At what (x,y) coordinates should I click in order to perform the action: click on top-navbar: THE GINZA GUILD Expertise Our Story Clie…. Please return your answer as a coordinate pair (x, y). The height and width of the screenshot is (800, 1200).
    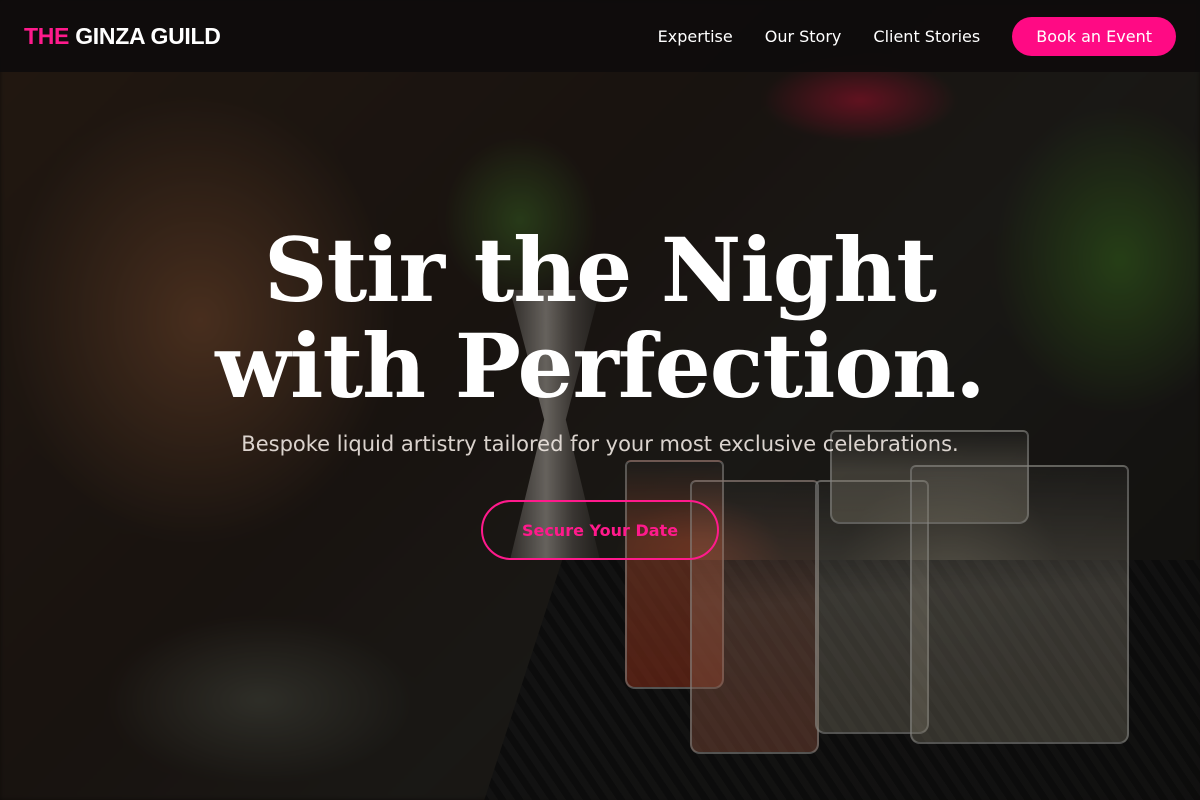
    Looking at the image, I should click on (600, 36).